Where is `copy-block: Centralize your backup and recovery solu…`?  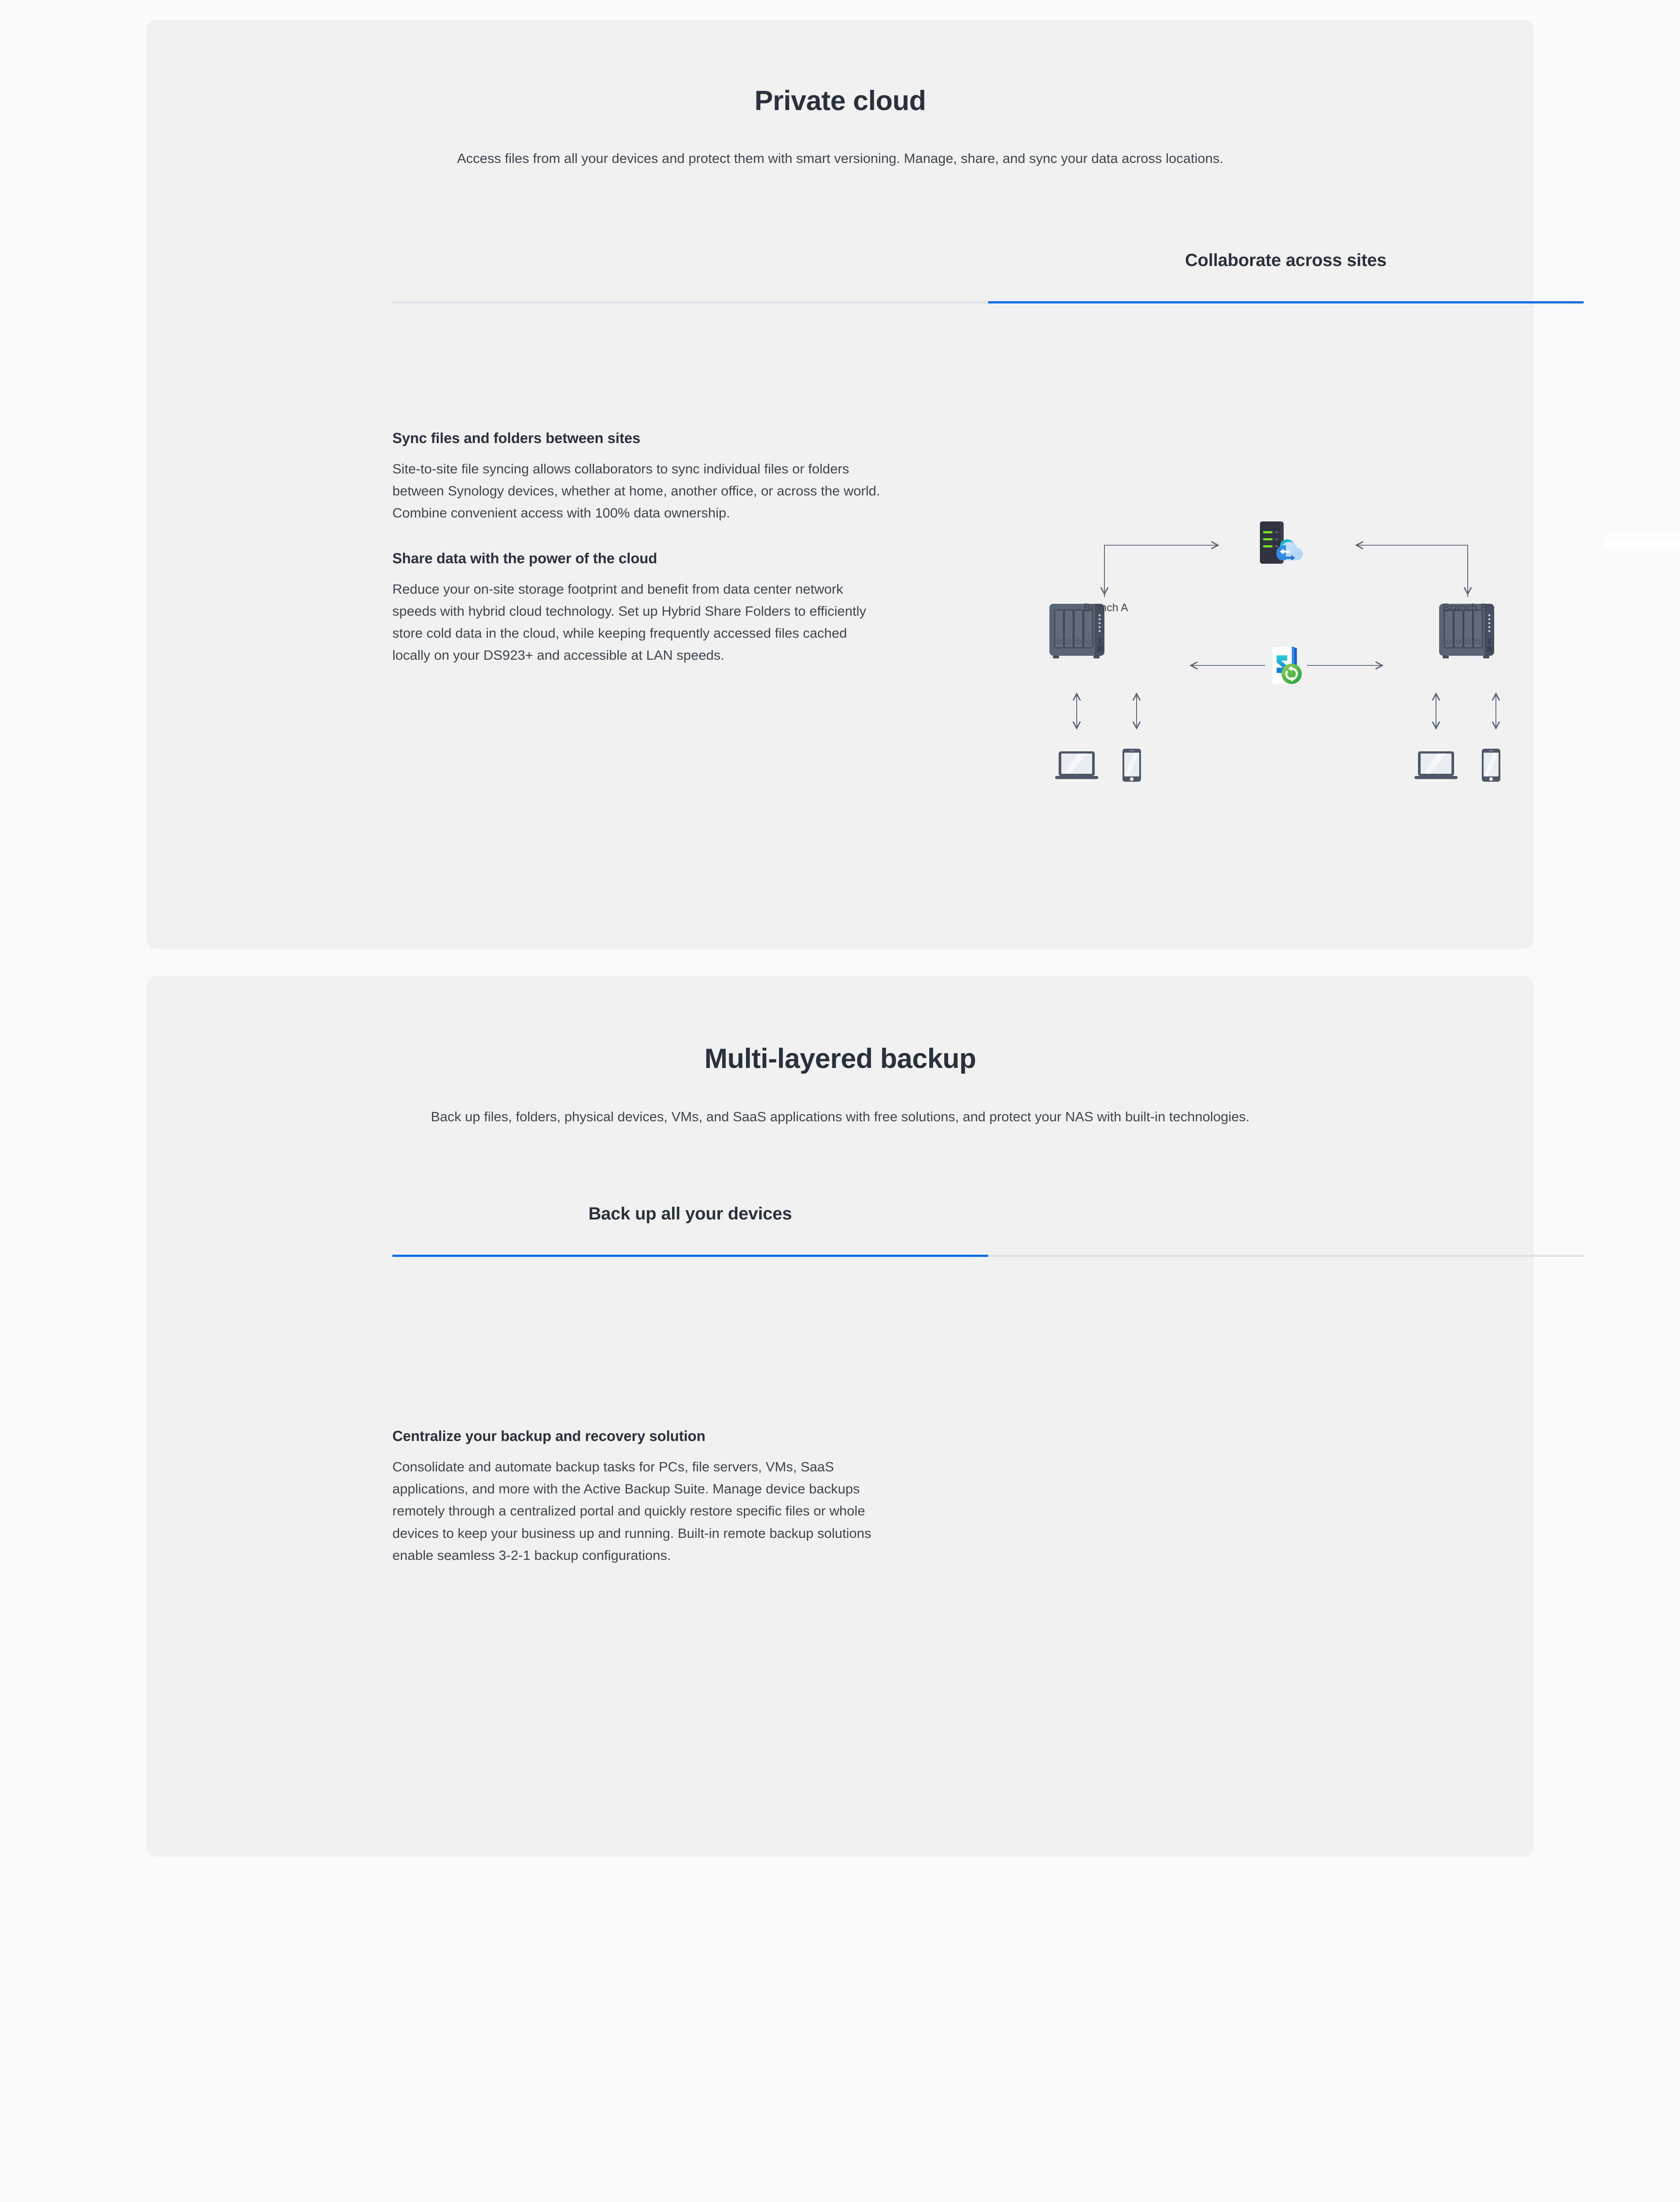
copy-block: Centralize your backup and recovery solu… is located at coordinates (639, 1498).